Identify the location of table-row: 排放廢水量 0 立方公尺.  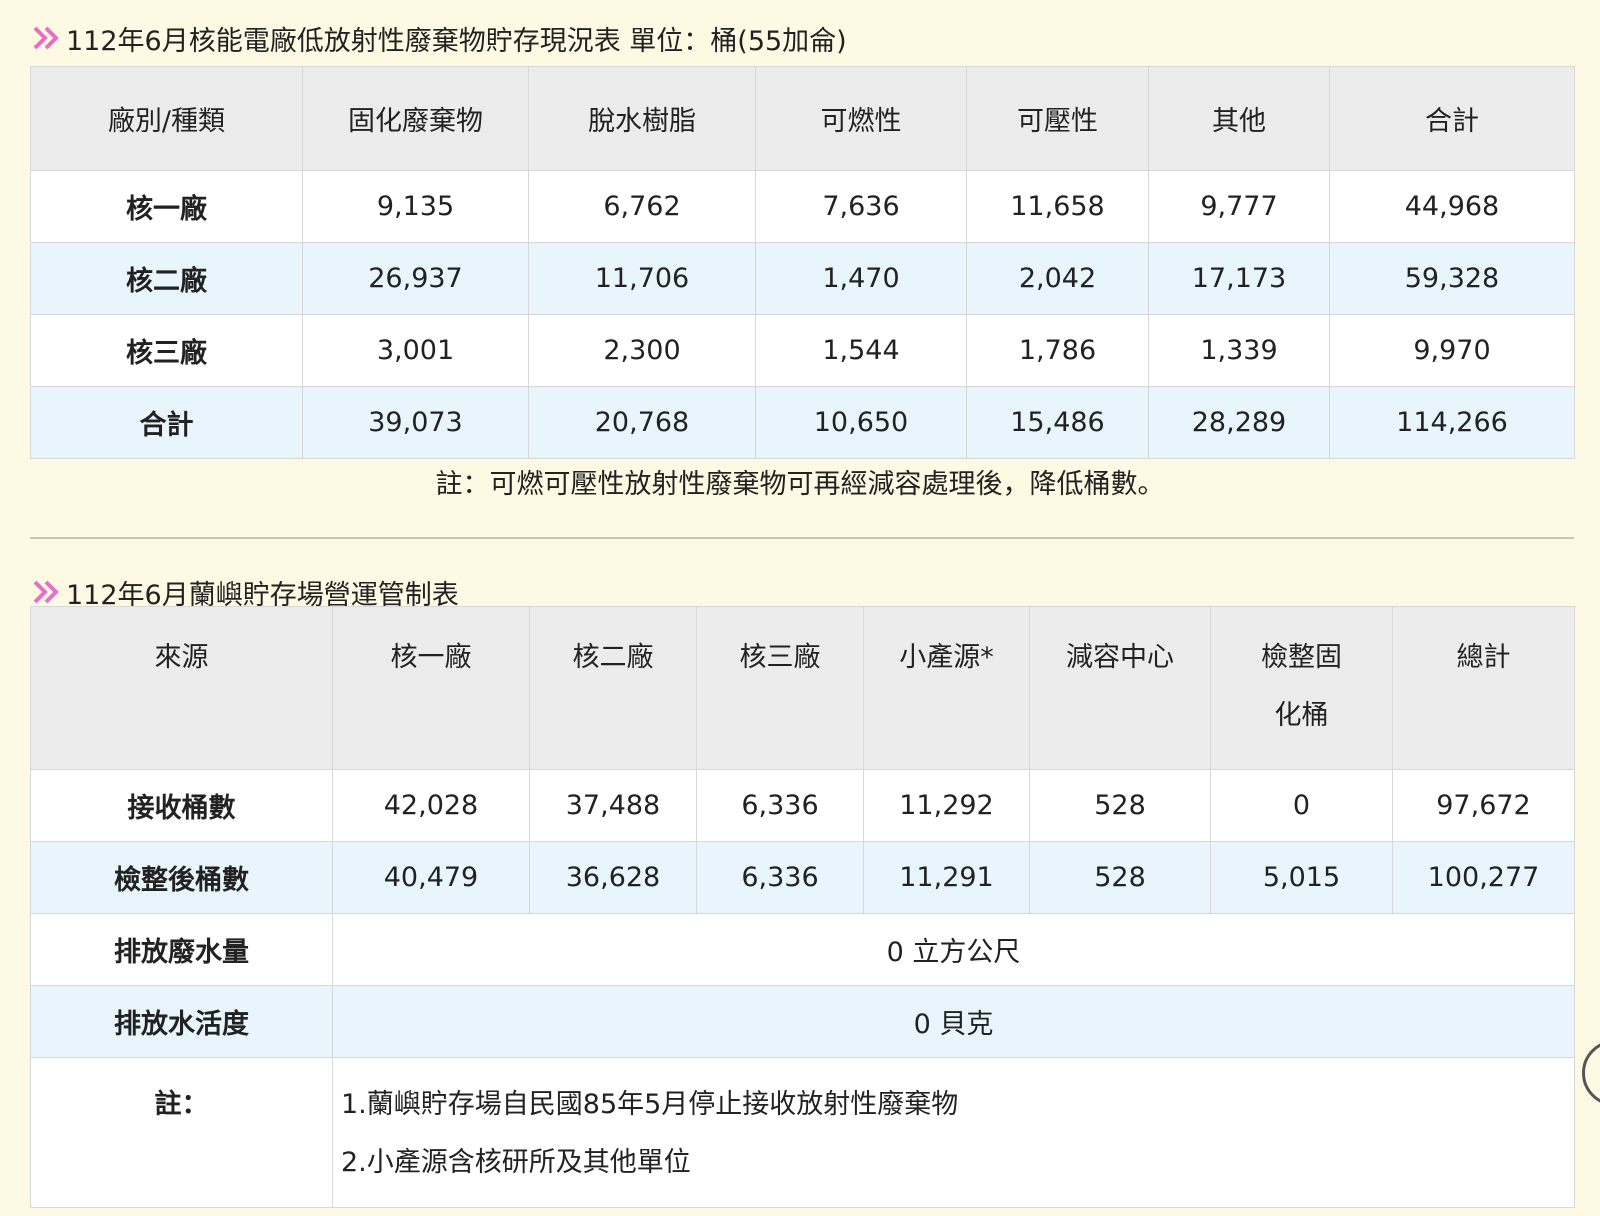
(802, 949).